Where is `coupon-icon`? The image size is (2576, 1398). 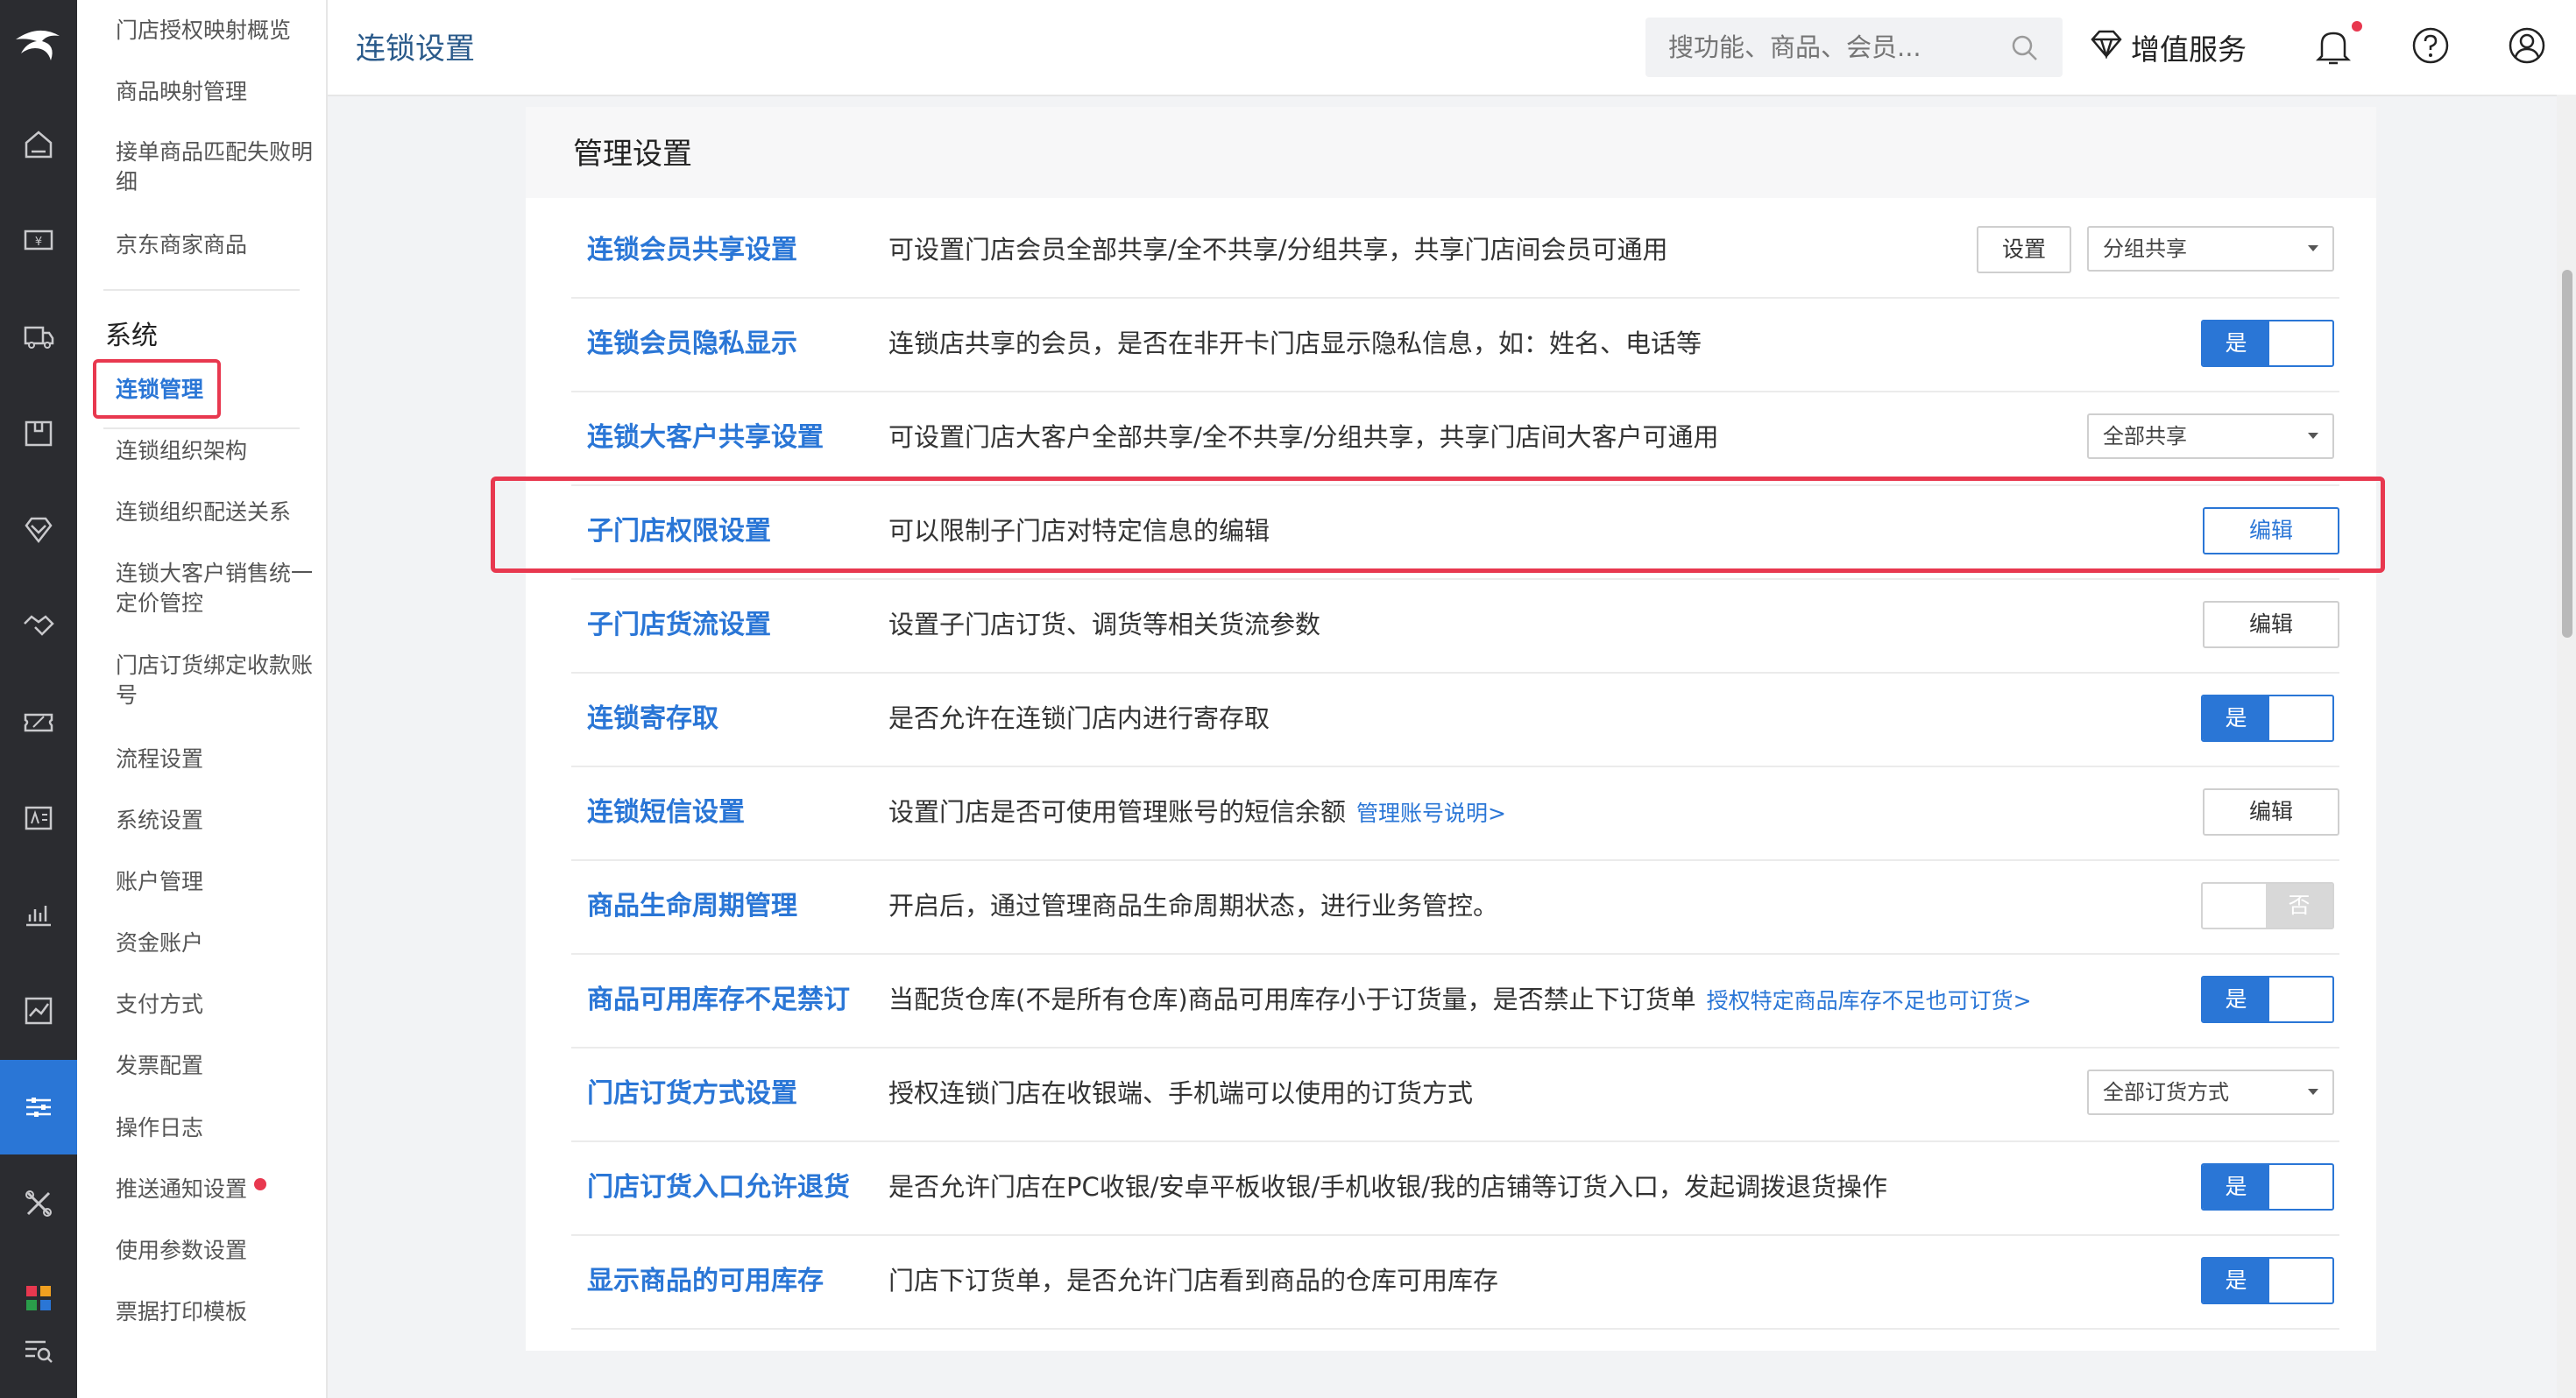
coupon-icon is located at coordinates (38, 721).